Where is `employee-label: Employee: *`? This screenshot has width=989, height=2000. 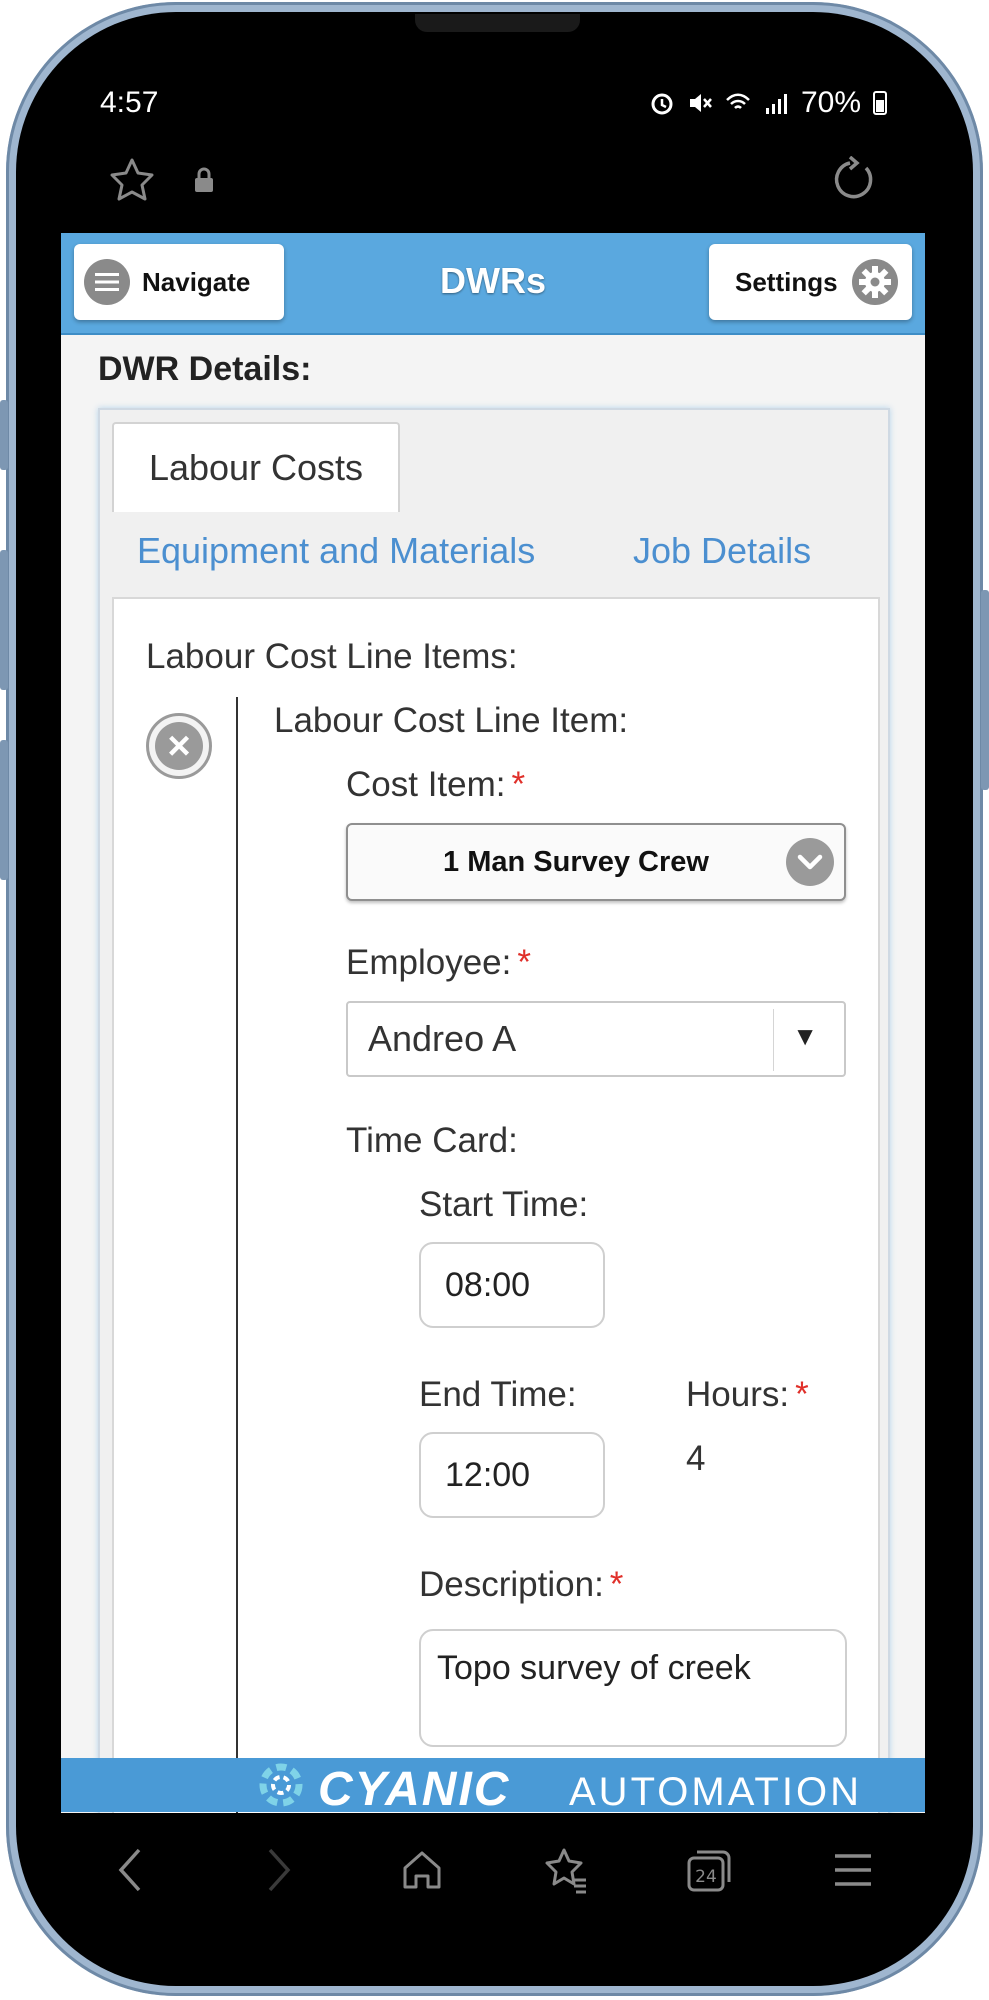 employee-label: Employee: * is located at coordinates (438, 963).